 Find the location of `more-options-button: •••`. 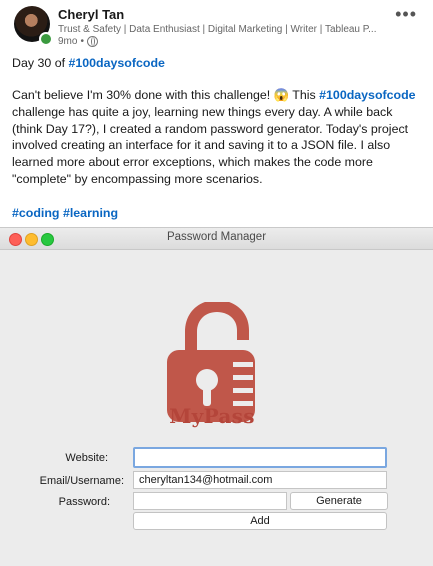

more-options-button: ••• is located at coordinates (406, 14).